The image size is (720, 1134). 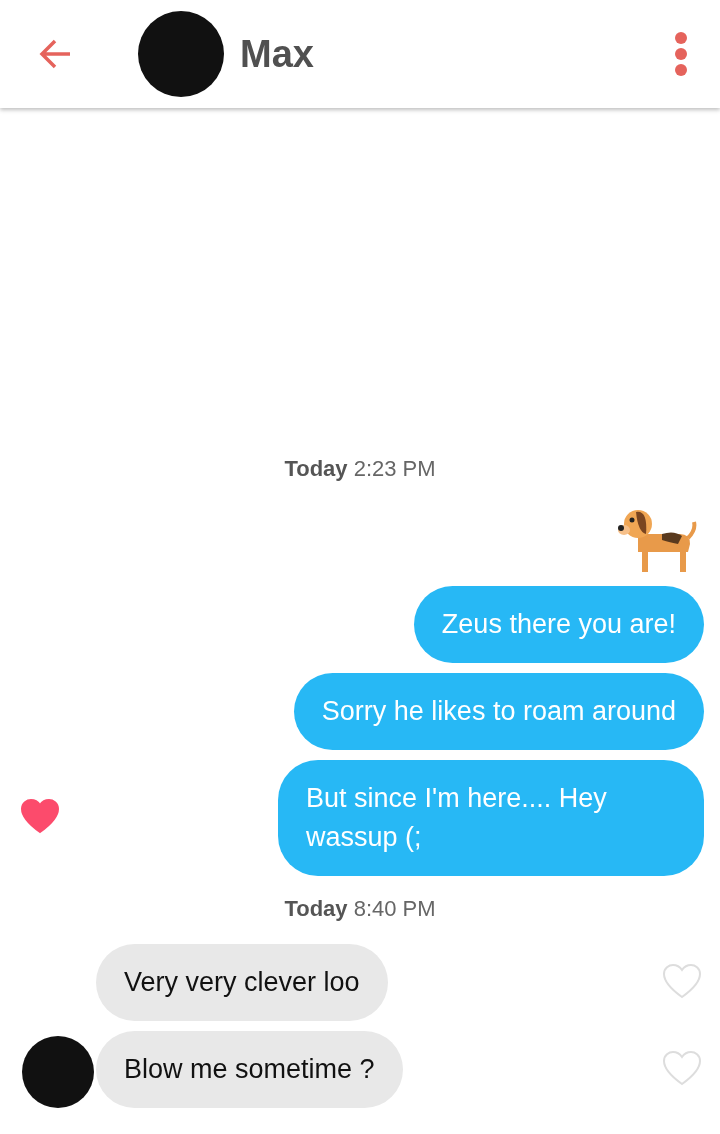 What do you see at coordinates (360, 909) in the screenshot?
I see `timestamp: Today 8:40 PM` at bounding box center [360, 909].